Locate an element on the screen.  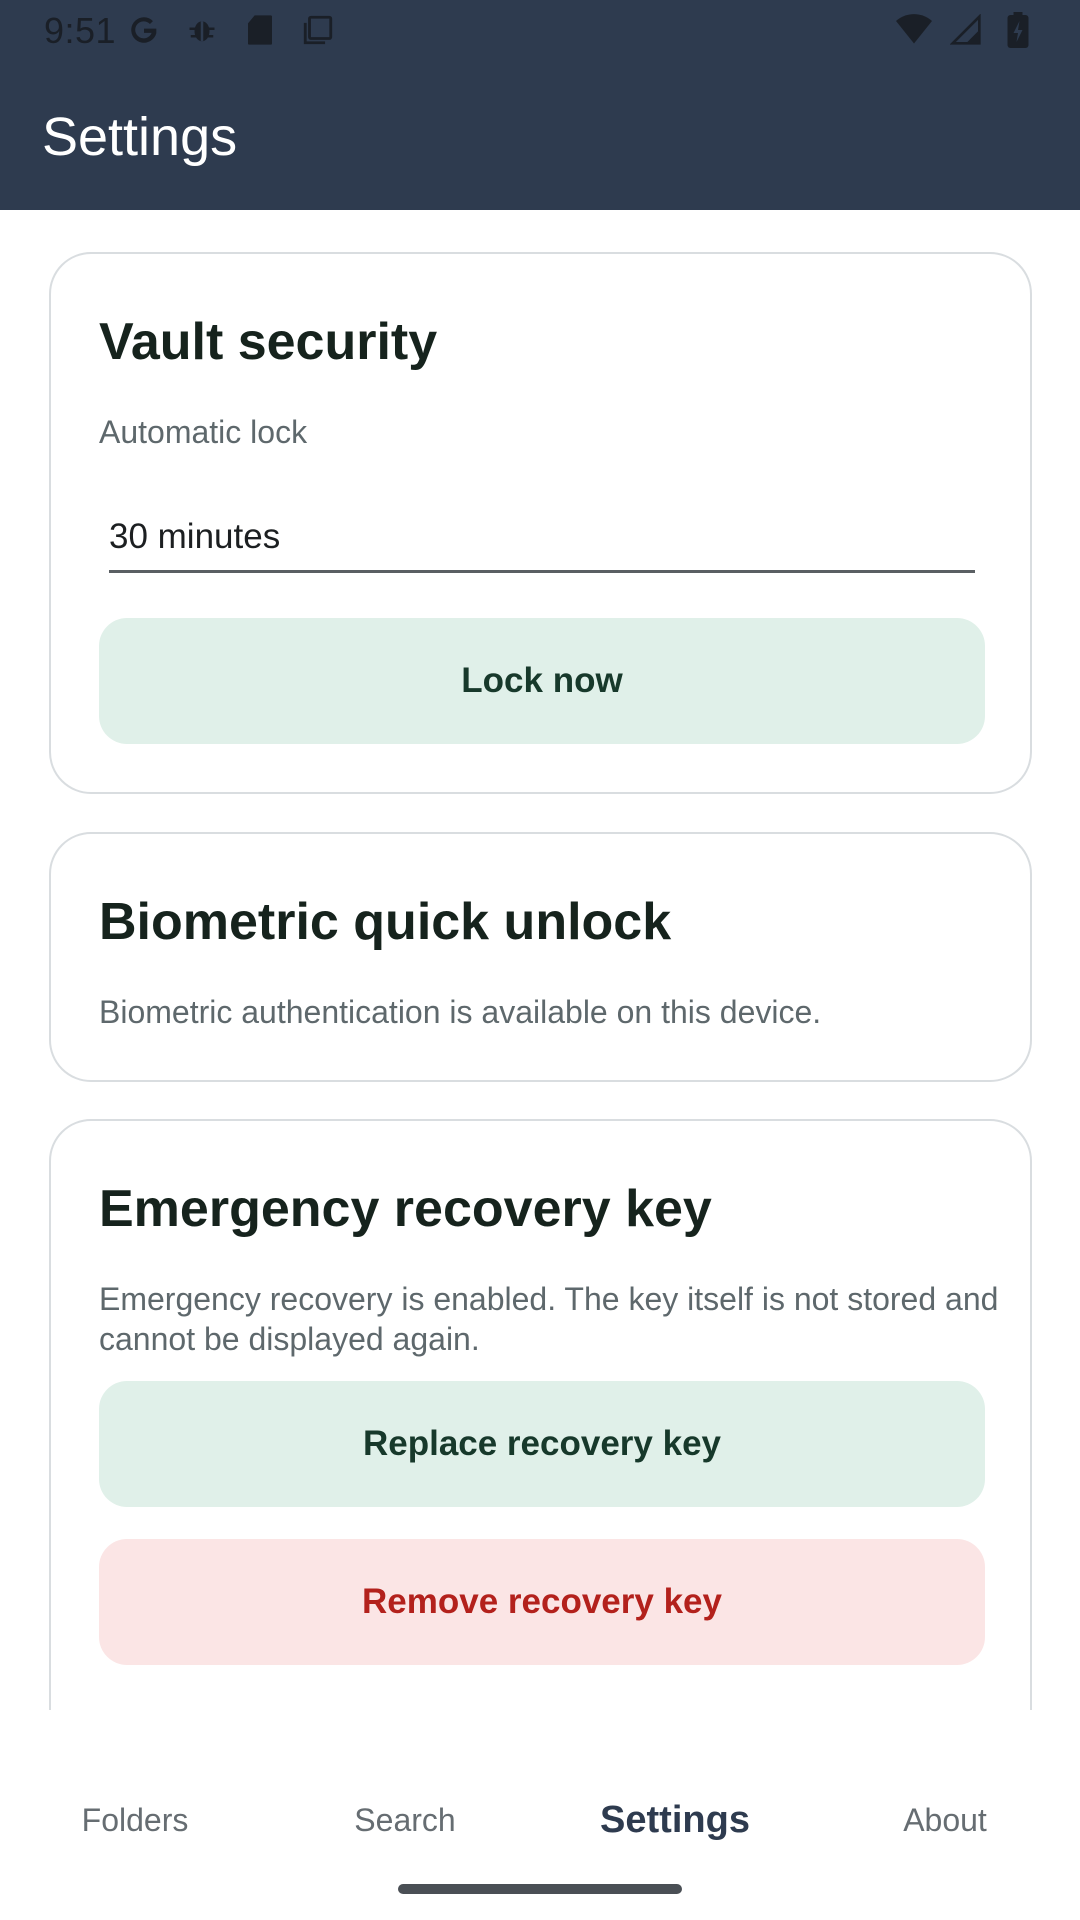
battery-icon is located at coordinates (1018, 30).